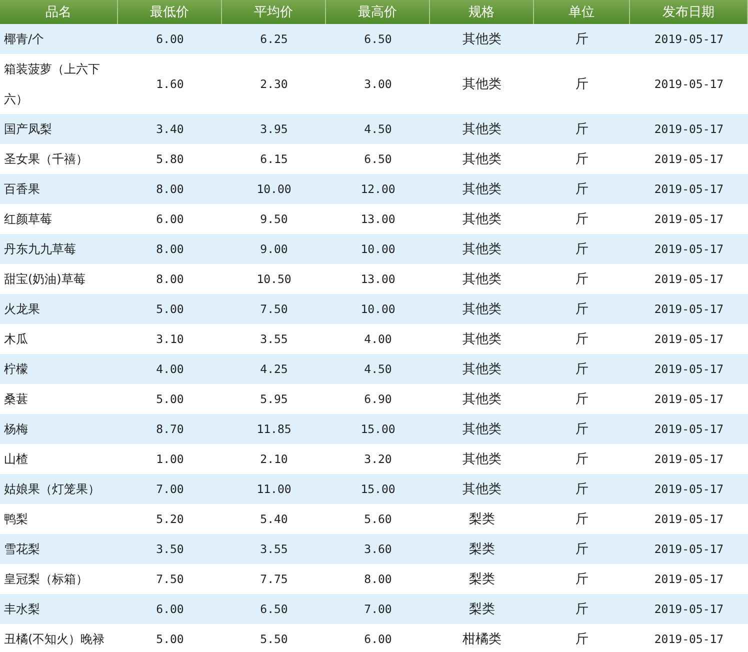 The width and height of the screenshot is (748, 652). I want to click on table-cell-text: 木瓜, so click(16, 339).